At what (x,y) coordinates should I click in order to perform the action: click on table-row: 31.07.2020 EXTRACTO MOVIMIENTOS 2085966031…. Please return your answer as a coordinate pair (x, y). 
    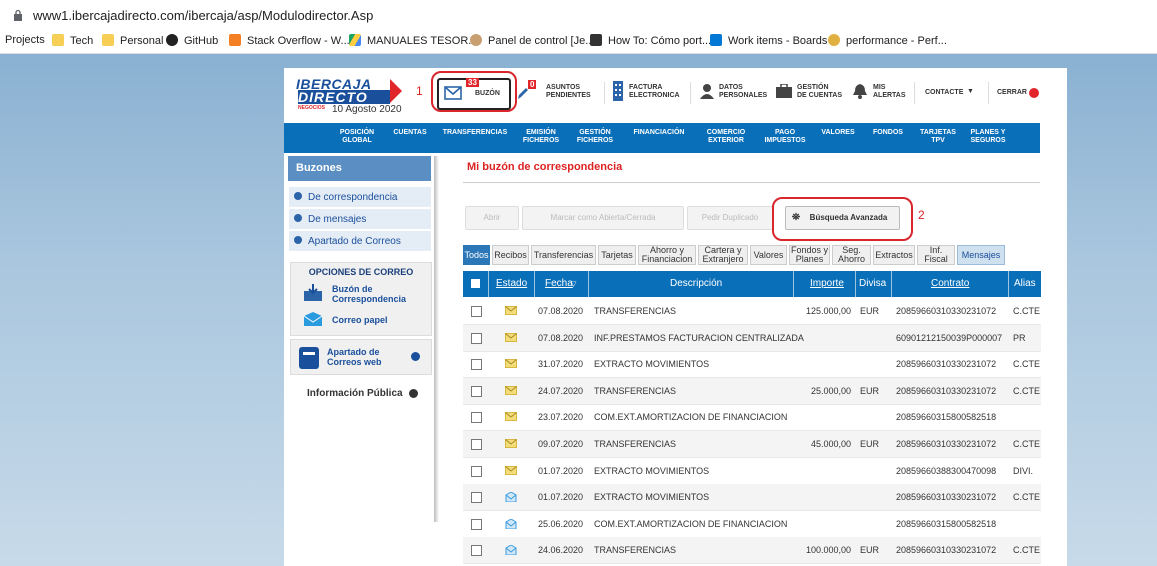
    Looking at the image, I should click on (752, 365).